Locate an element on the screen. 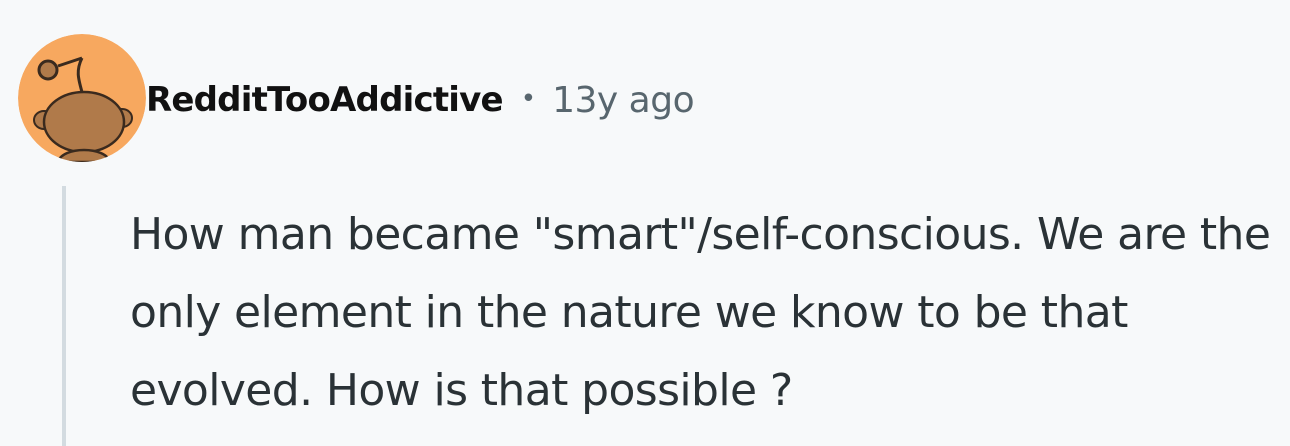 The image size is (1290, 446). snoo-avatar-icon is located at coordinates (82, 98).